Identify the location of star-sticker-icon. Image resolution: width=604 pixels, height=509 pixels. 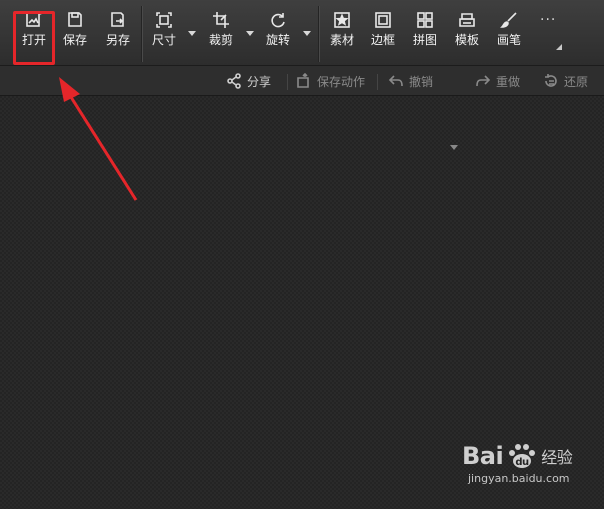
(342, 20).